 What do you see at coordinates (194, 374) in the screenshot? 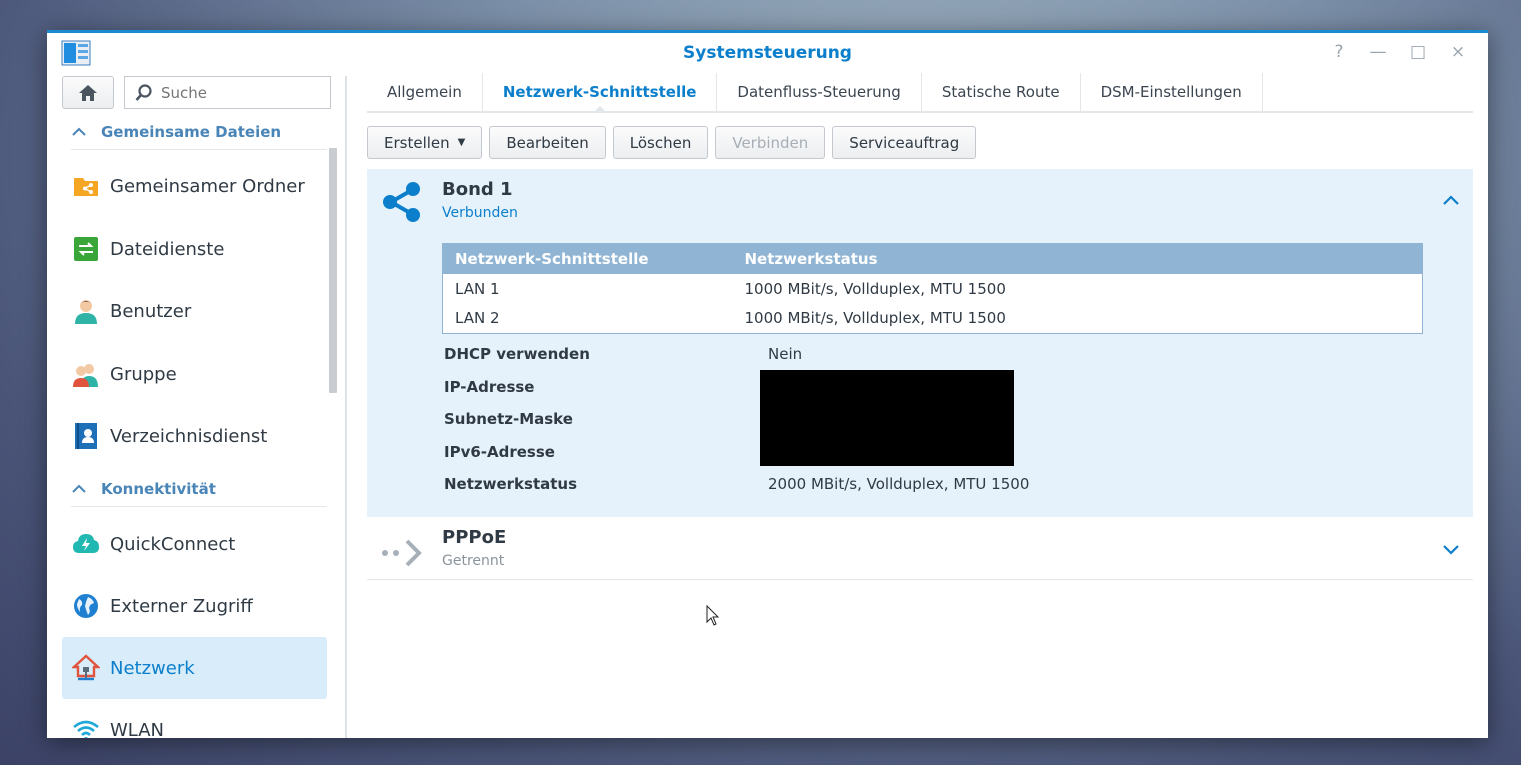
I see `sidebar-item-group: Gruppe` at bounding box center [194, 374].